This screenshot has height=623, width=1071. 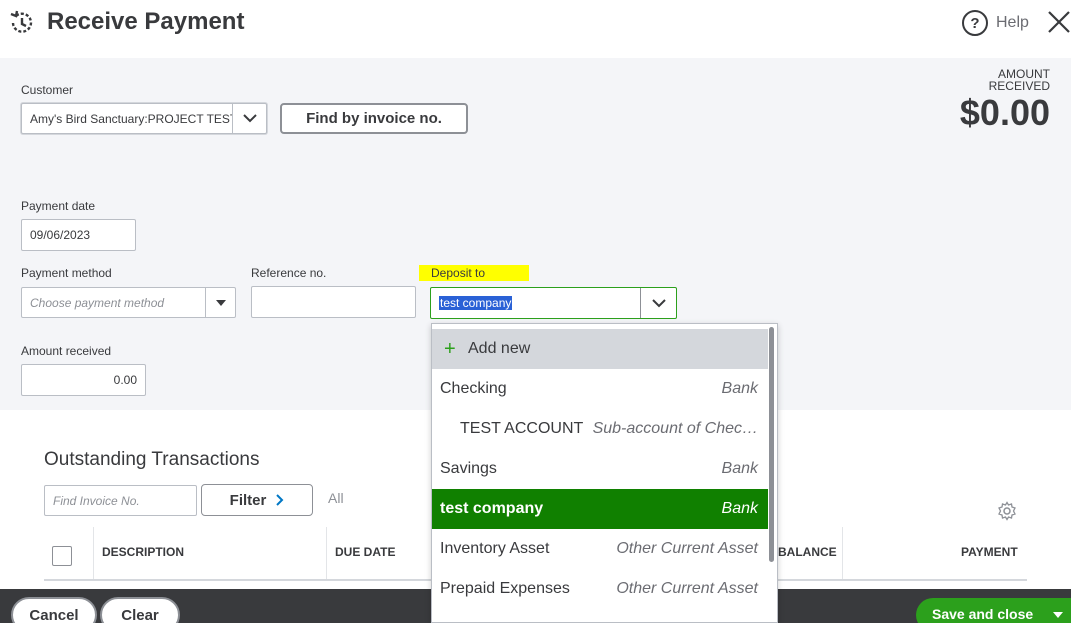 What do you see at coordinates (450, 348) in the screenshot?
I see `plus-icon: +` at bounding box center [450, 348].